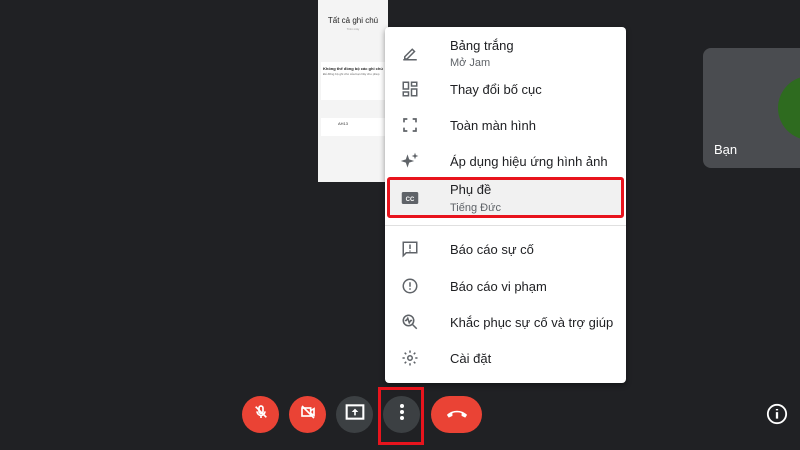  I want to click on menu-item-label: Cài đặt, so click(471, 358).